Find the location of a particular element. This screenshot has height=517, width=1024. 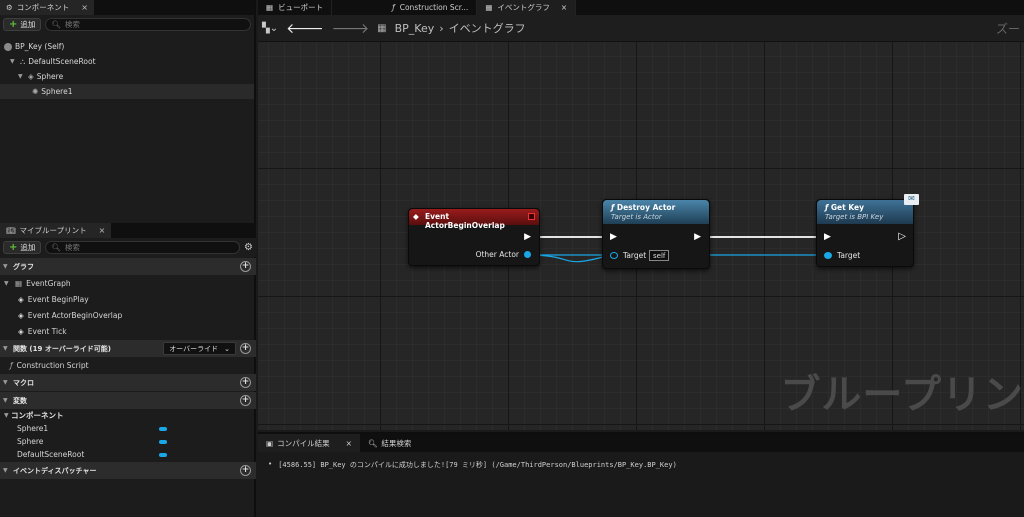

forward-arrow-icon: 🡒 is located at coordinates (351, 28).